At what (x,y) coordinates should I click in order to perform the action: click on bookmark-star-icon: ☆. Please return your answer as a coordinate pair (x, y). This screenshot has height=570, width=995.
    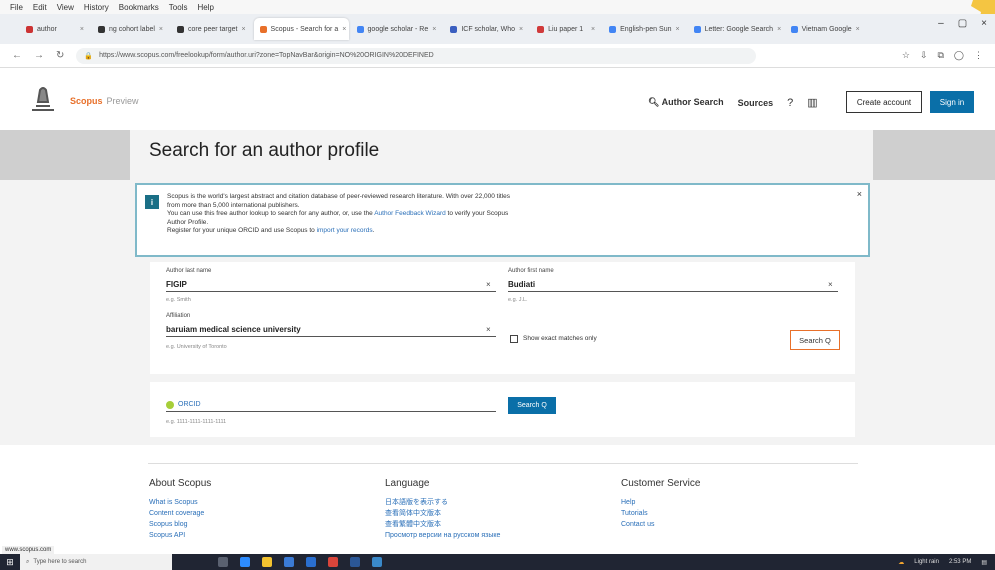
    Looking at the image, I should click on (906, 55).